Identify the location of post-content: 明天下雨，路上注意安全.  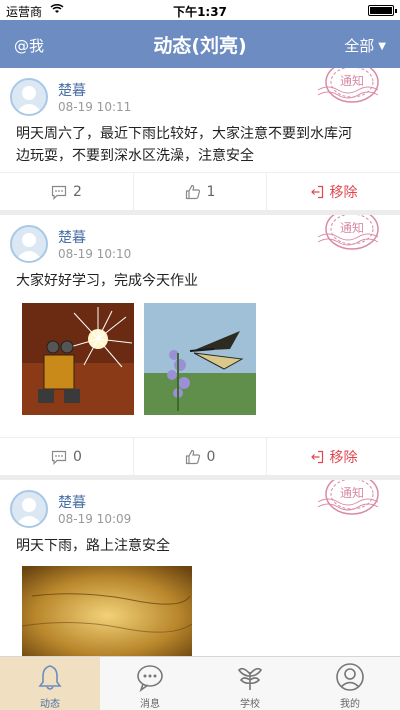
(93, 546).